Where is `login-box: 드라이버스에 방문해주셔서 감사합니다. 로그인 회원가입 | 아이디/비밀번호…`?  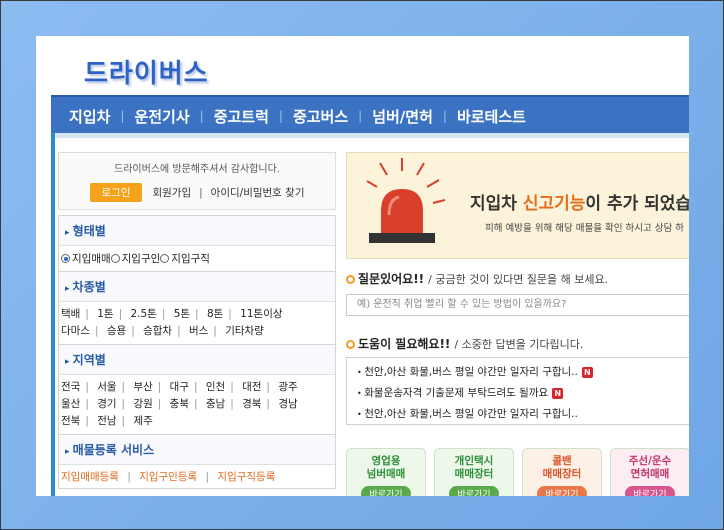
login-box: 드라이버스에 방문해주셔서 감사합니다. 로그인 회원가입 | 아이디/비밀번호… is located at coordinates (197, 181).